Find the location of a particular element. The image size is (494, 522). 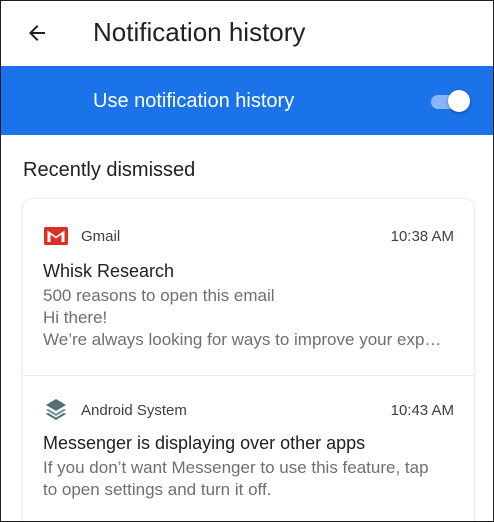

notification-text-line: 500 reasons to open this email is located at coordinates (159, 295).